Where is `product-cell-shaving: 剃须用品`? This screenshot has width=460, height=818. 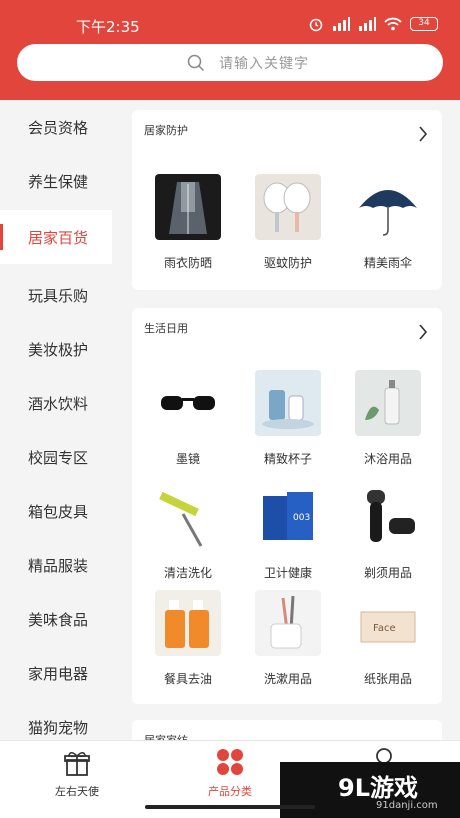
product-cell-shaving: 剃须用品 is located at coordinates (388, 534).